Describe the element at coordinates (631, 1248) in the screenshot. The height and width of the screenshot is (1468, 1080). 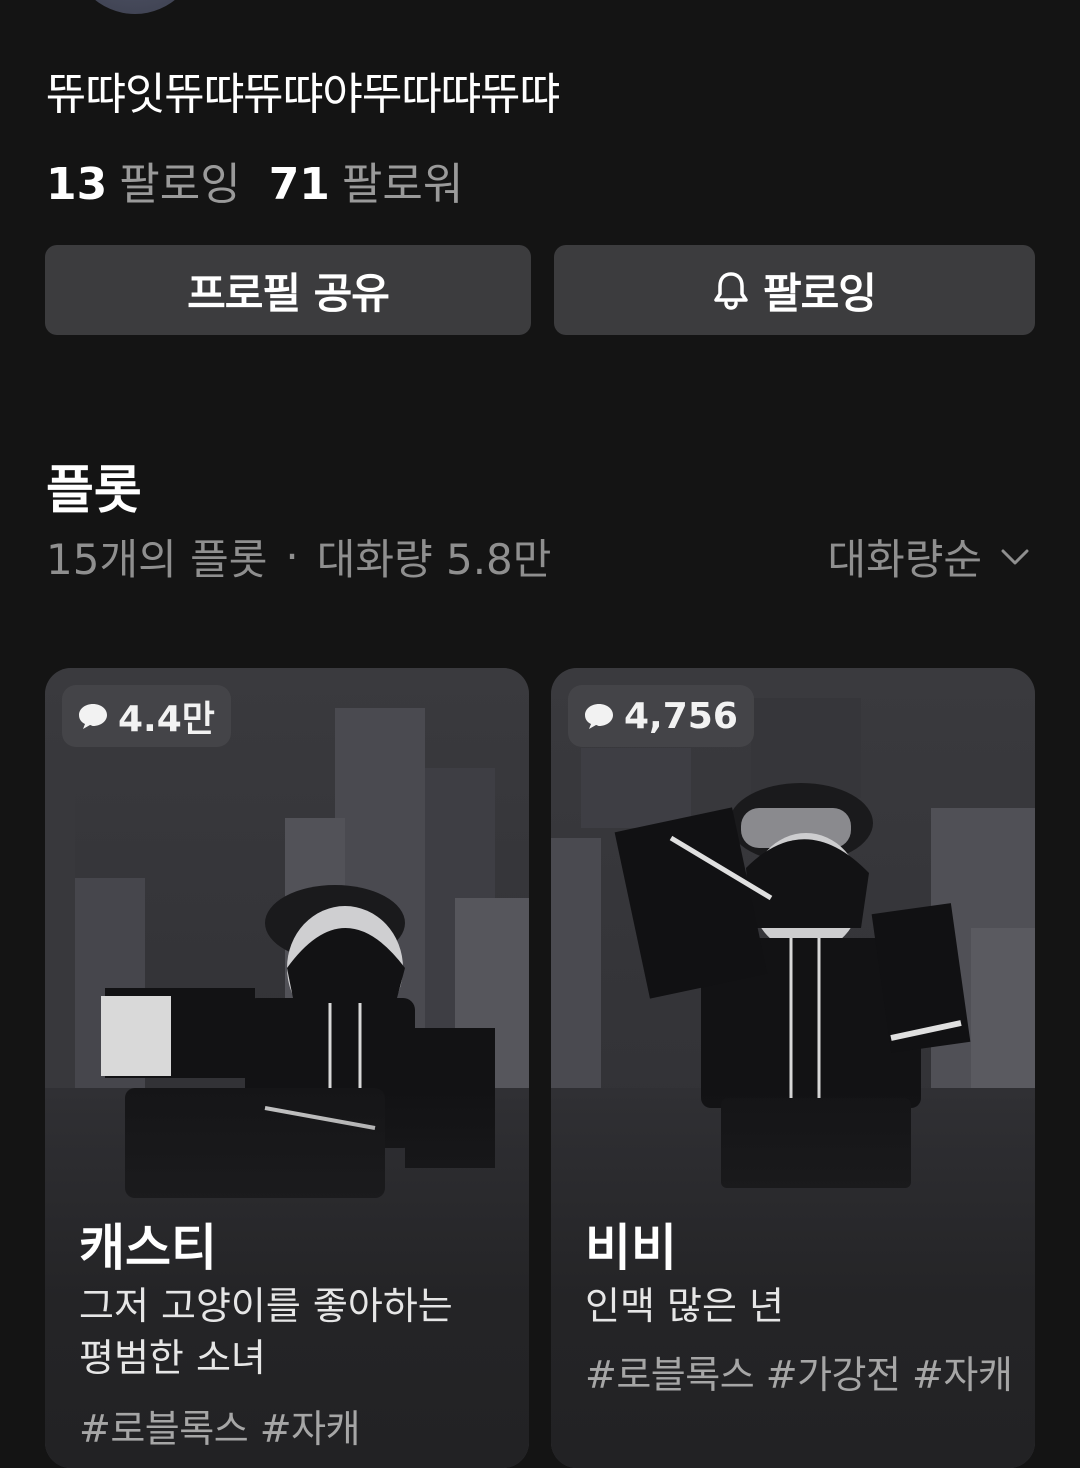
I see `card-title: 비비` at that location.